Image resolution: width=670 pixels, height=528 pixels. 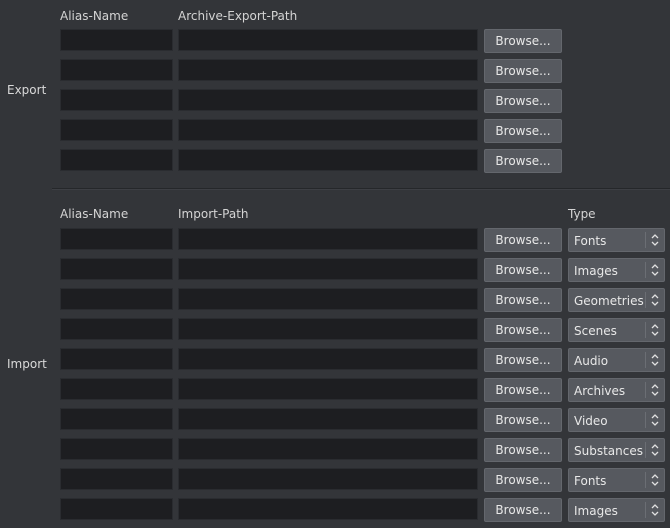 I want to click on export-path-header: Archive-Export-Path, so click(x=238, y=16).